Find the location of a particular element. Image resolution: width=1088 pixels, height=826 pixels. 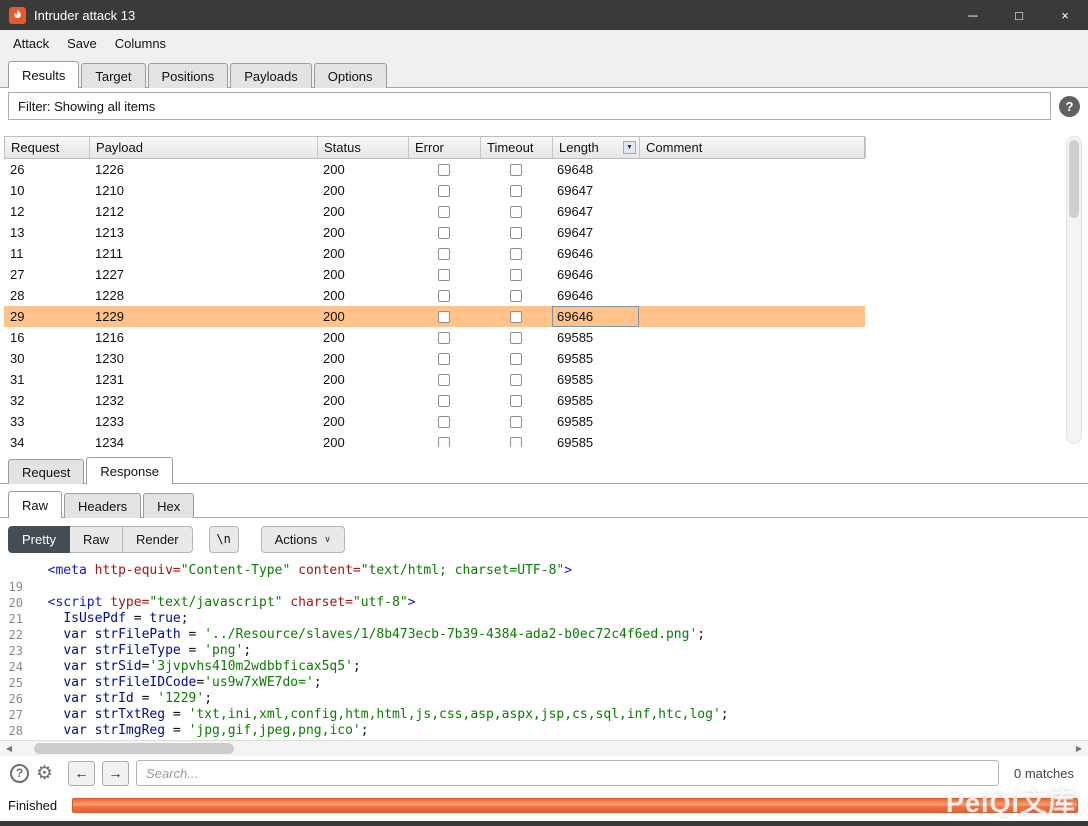

scroll-right-icon: ▶ is located at coordinates (1079, 749).